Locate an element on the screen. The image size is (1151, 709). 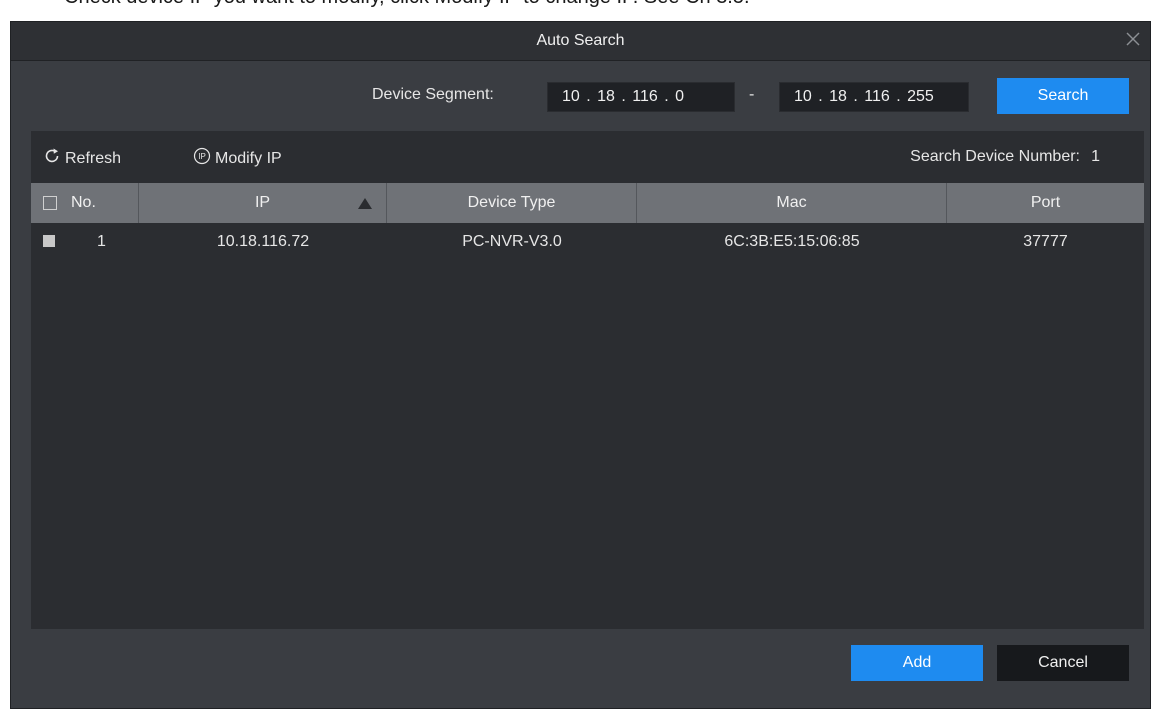
column-no: No. is located at coordinates (85, 203).